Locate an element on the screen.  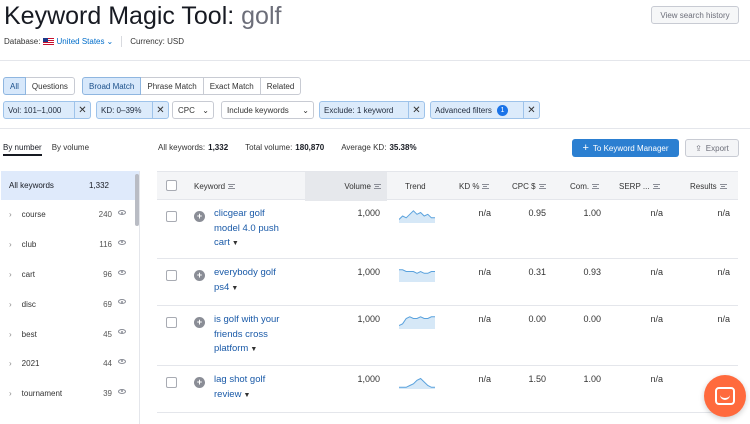
sidebar-group-item: › course 240 is located at coordinates (70, 215).